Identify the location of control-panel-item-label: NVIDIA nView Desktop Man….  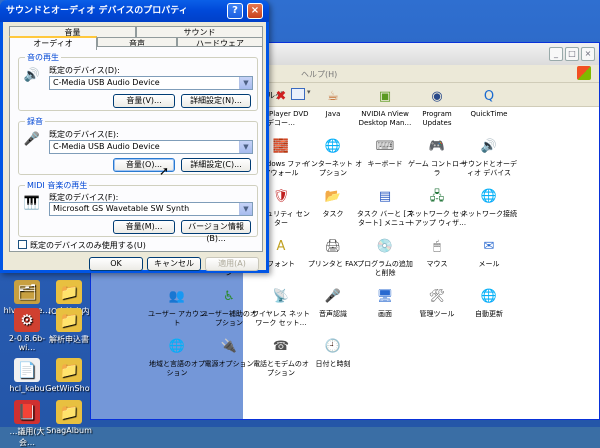
(385, 118).